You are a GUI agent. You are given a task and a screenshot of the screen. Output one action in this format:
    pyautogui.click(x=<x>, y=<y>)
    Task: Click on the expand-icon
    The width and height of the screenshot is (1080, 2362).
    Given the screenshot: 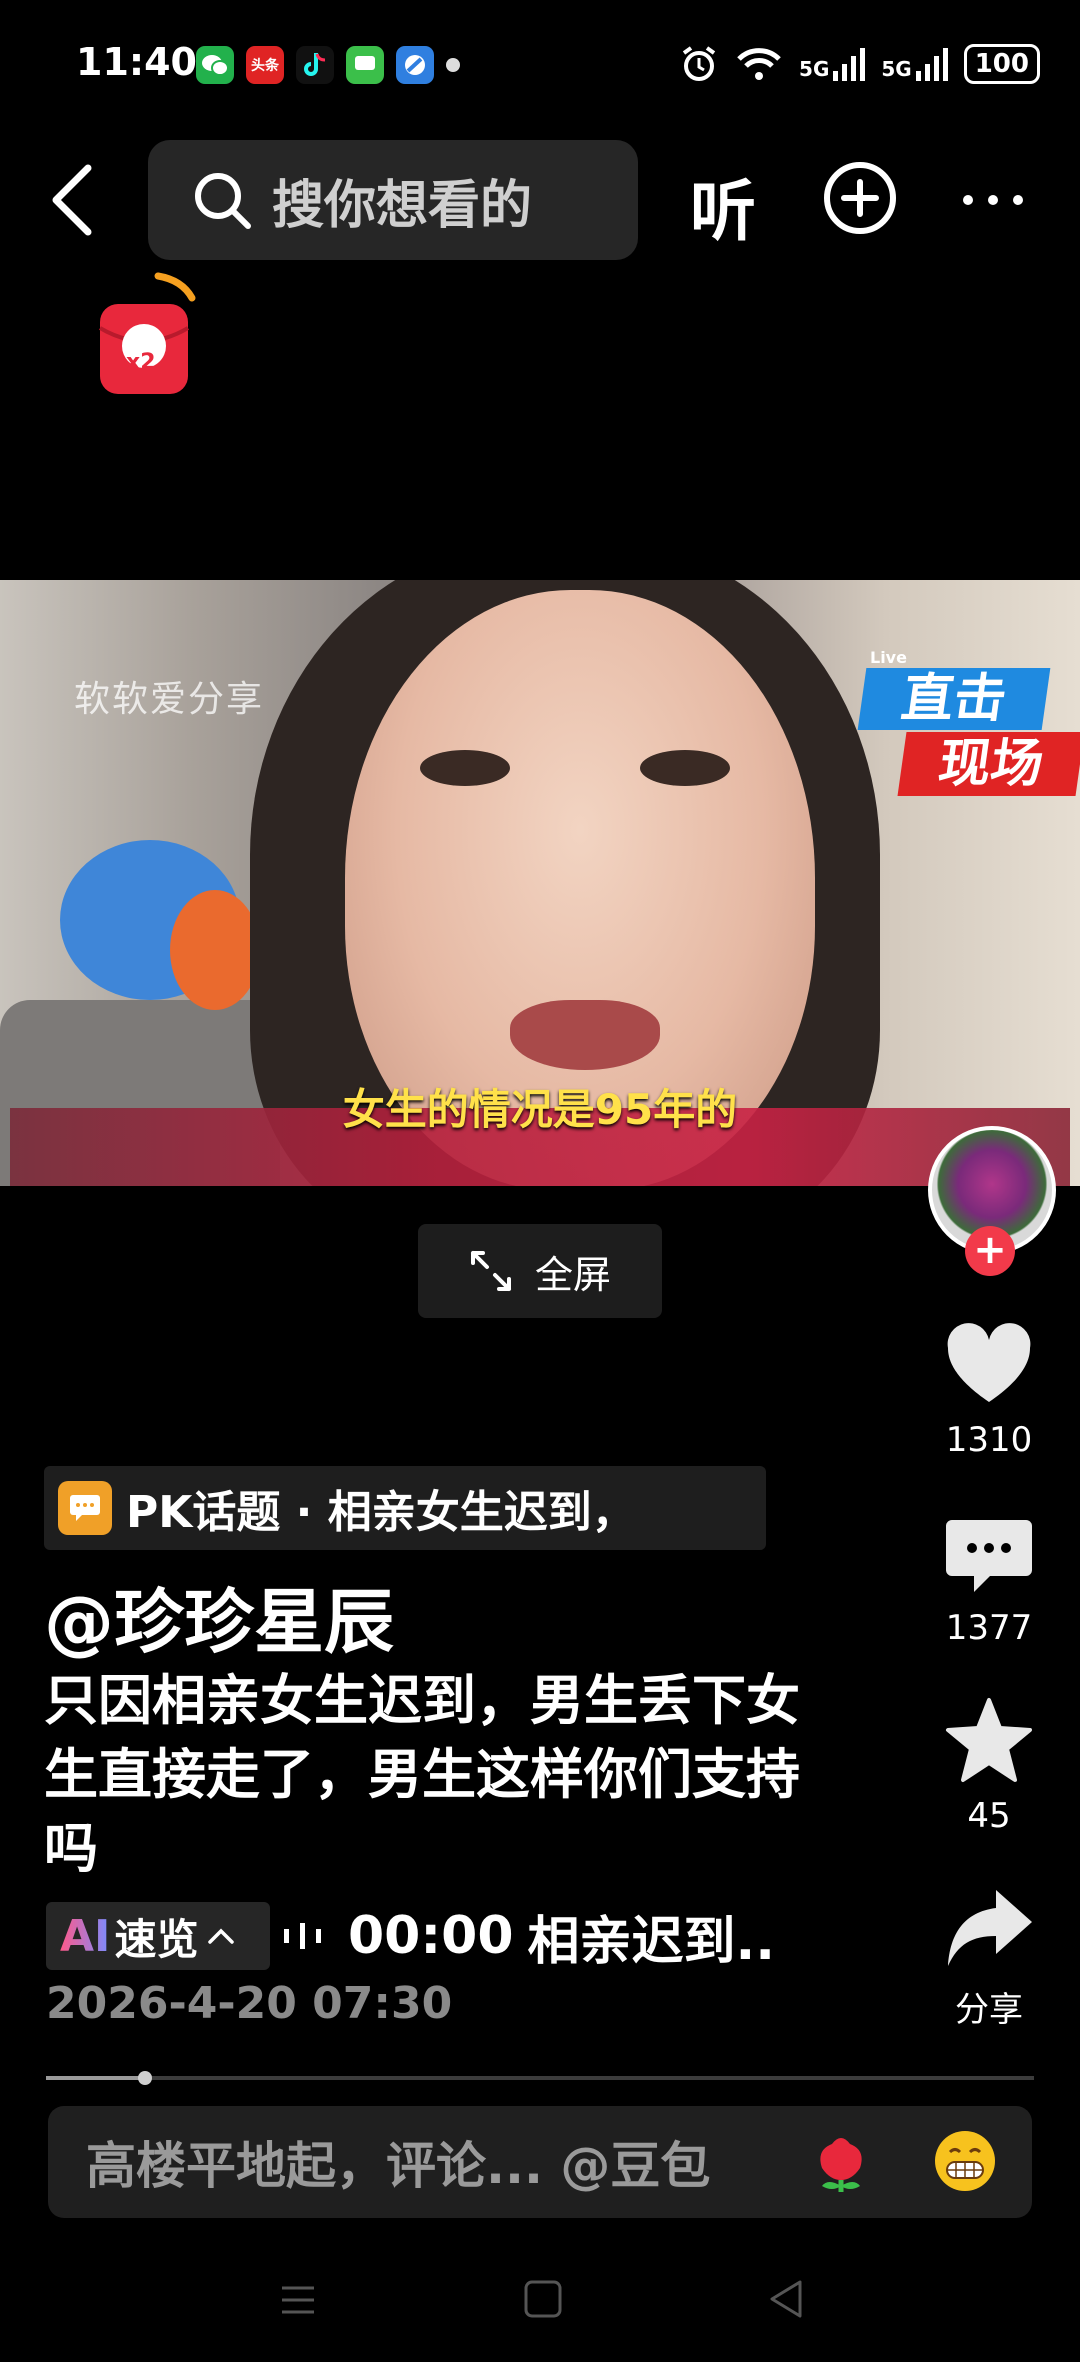 What is the action you would take?
    pyautogui.click(x=490, y=1271)
    